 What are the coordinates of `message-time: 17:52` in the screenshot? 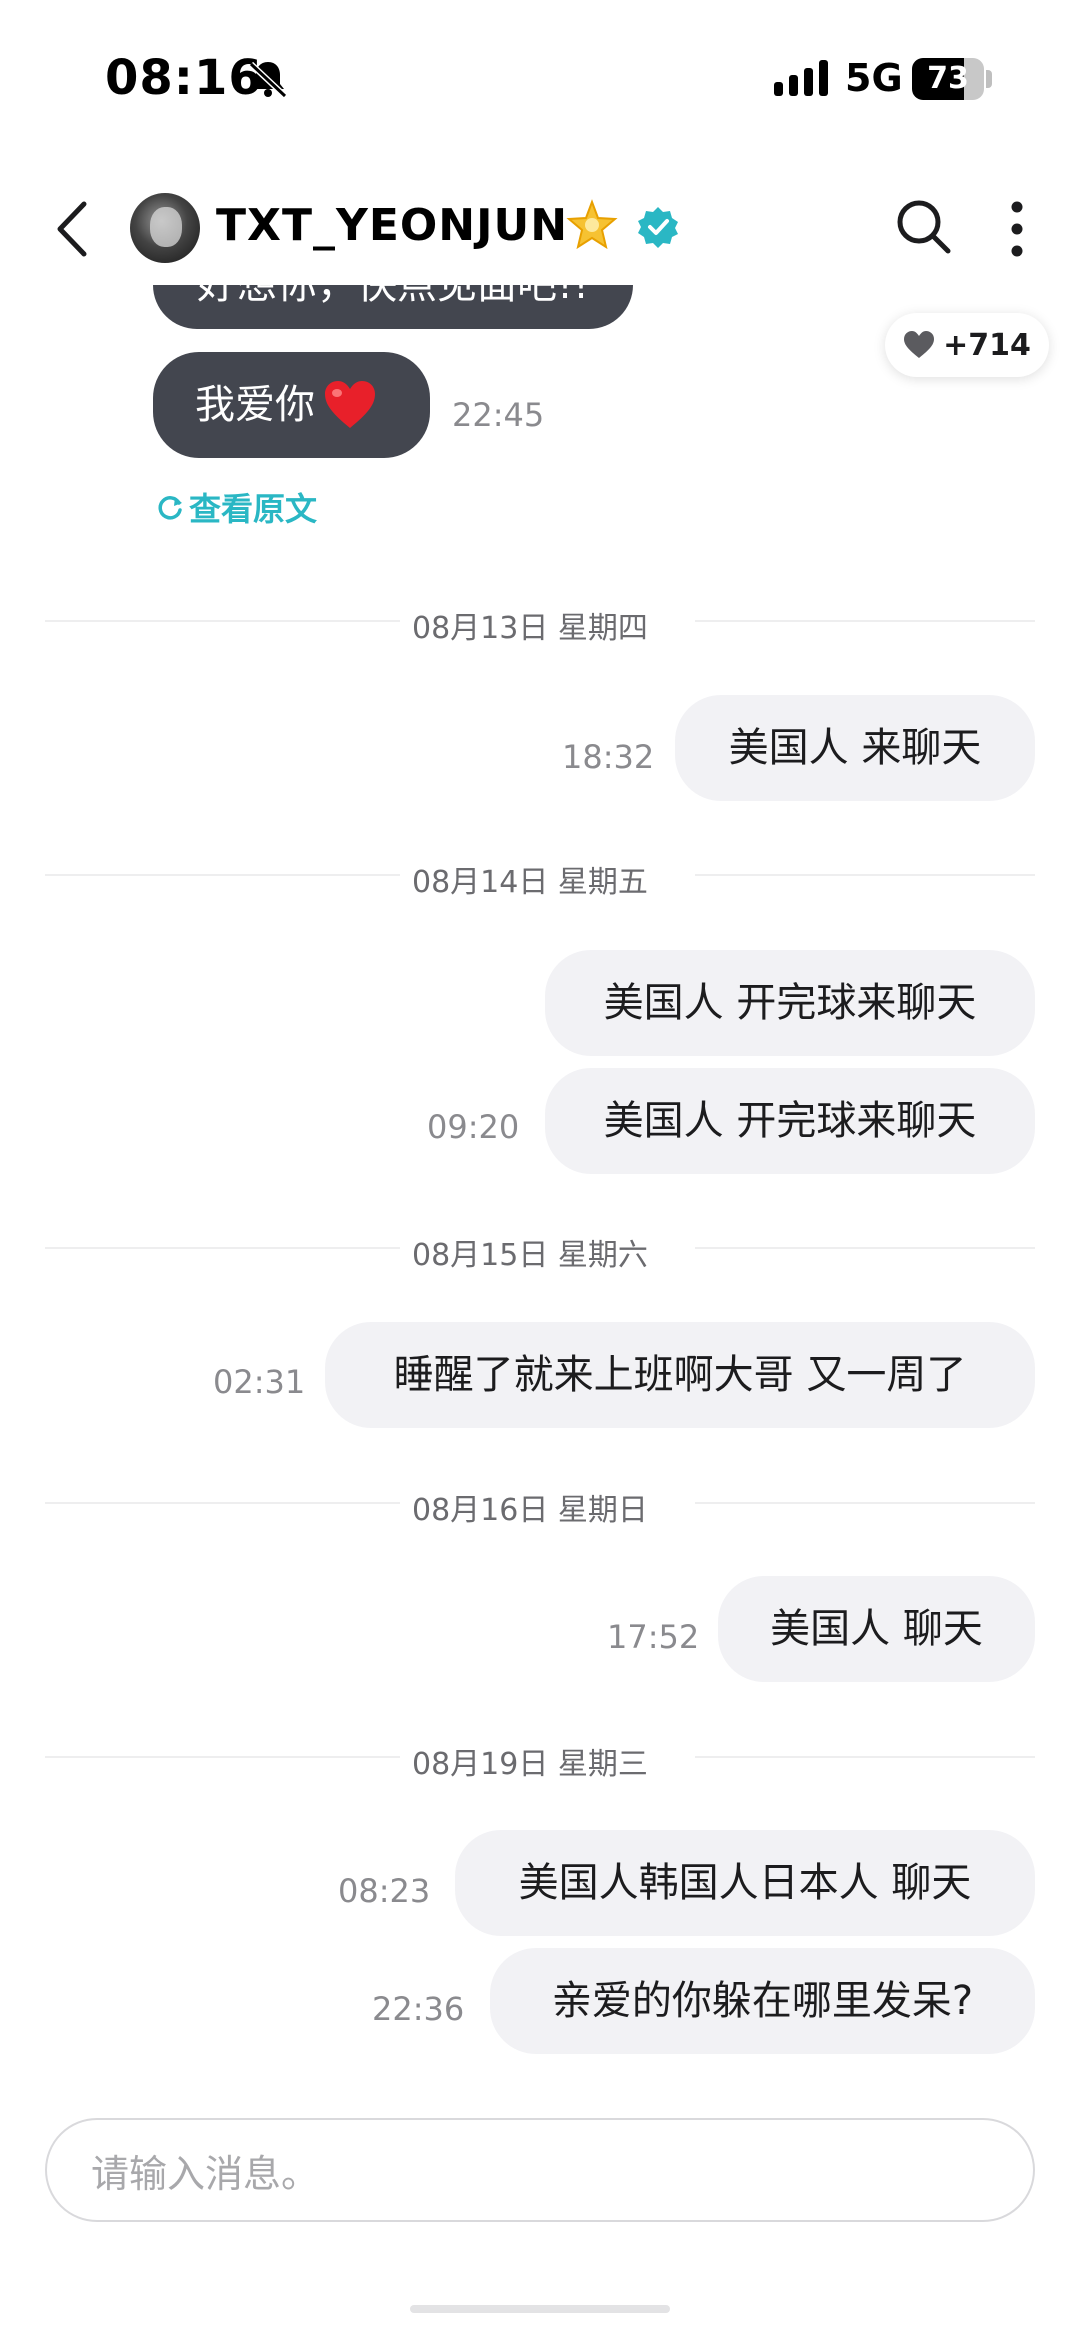 It's located at (653, 1637).